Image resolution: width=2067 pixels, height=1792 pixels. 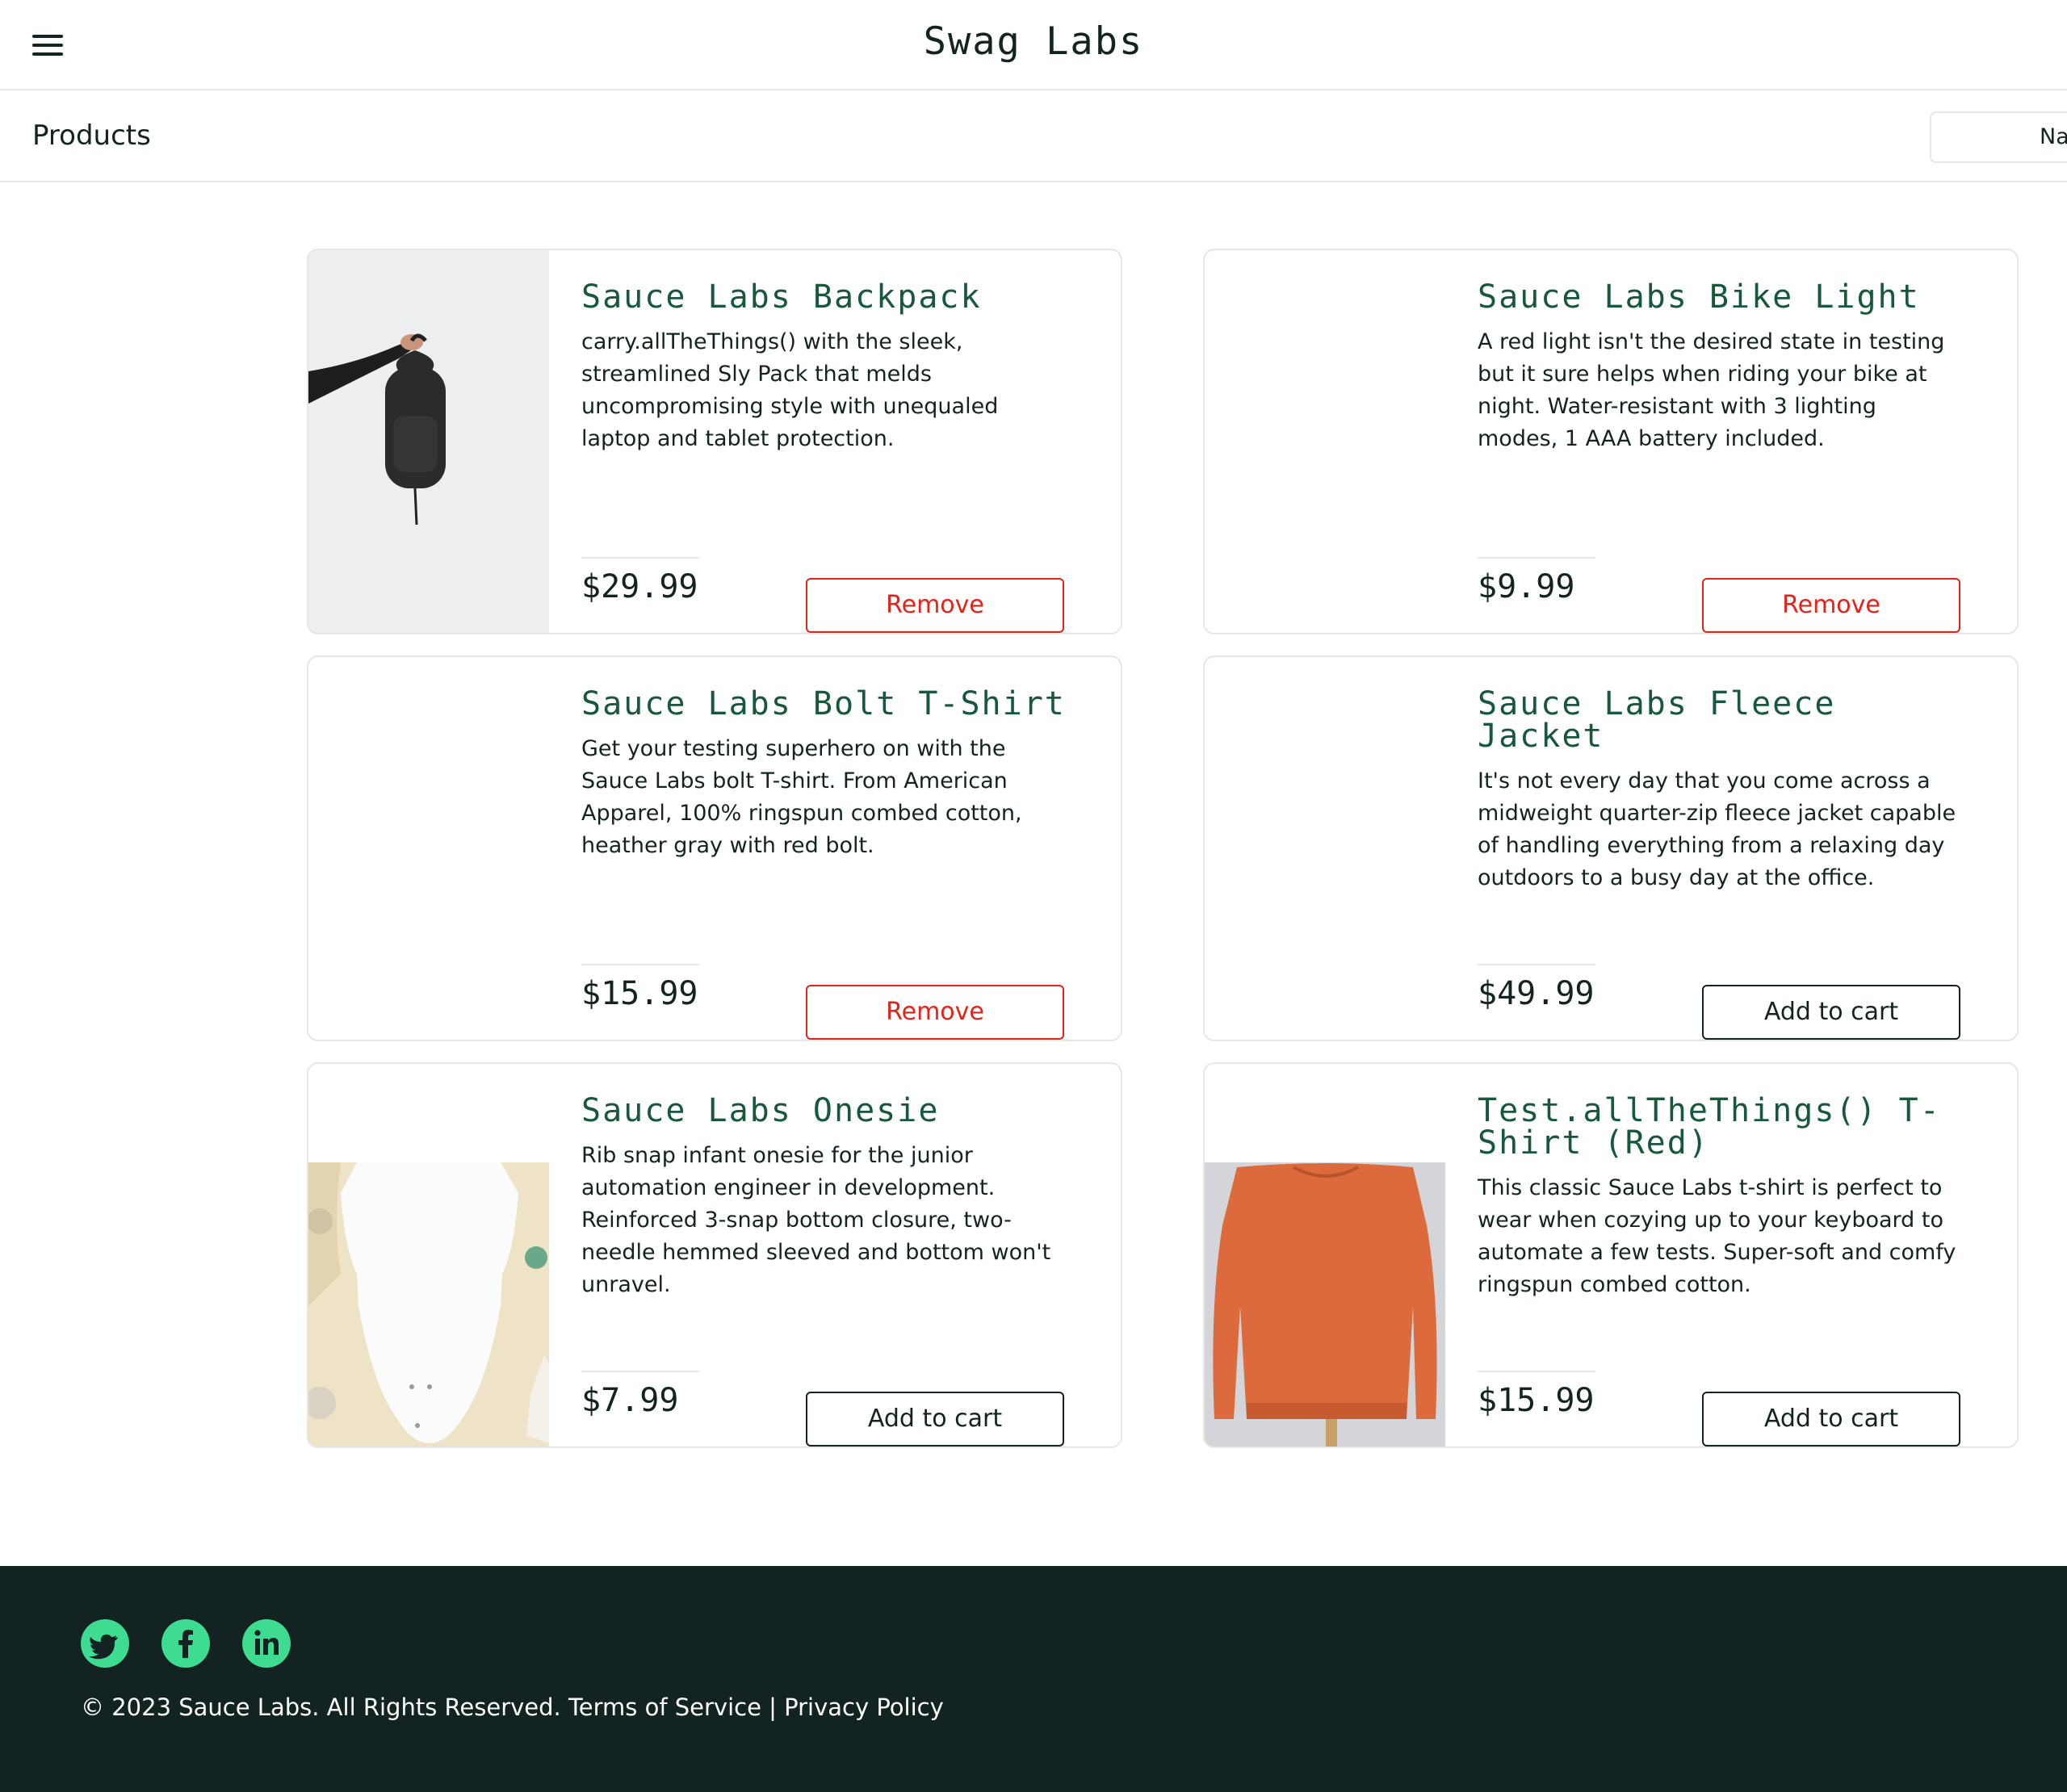 What do you see at coordinates (428, 849) in the screenshot?
I see `product-image-bolt-tshirt` at bounding box center [428, 849].